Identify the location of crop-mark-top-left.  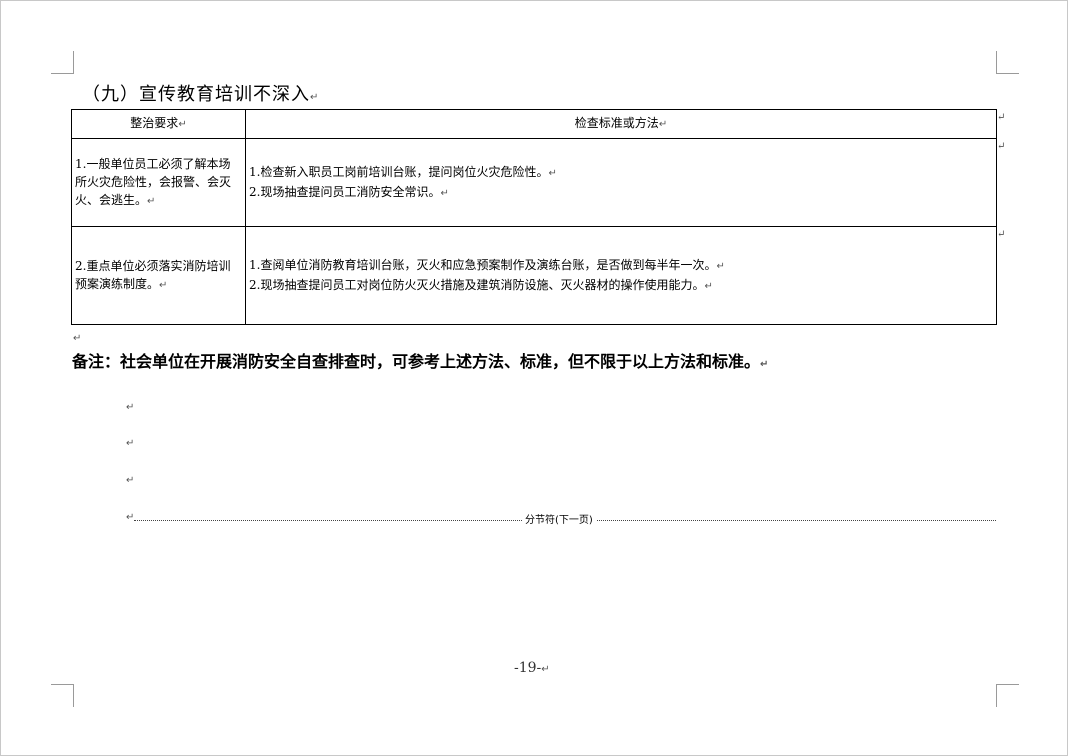
(62, 62).